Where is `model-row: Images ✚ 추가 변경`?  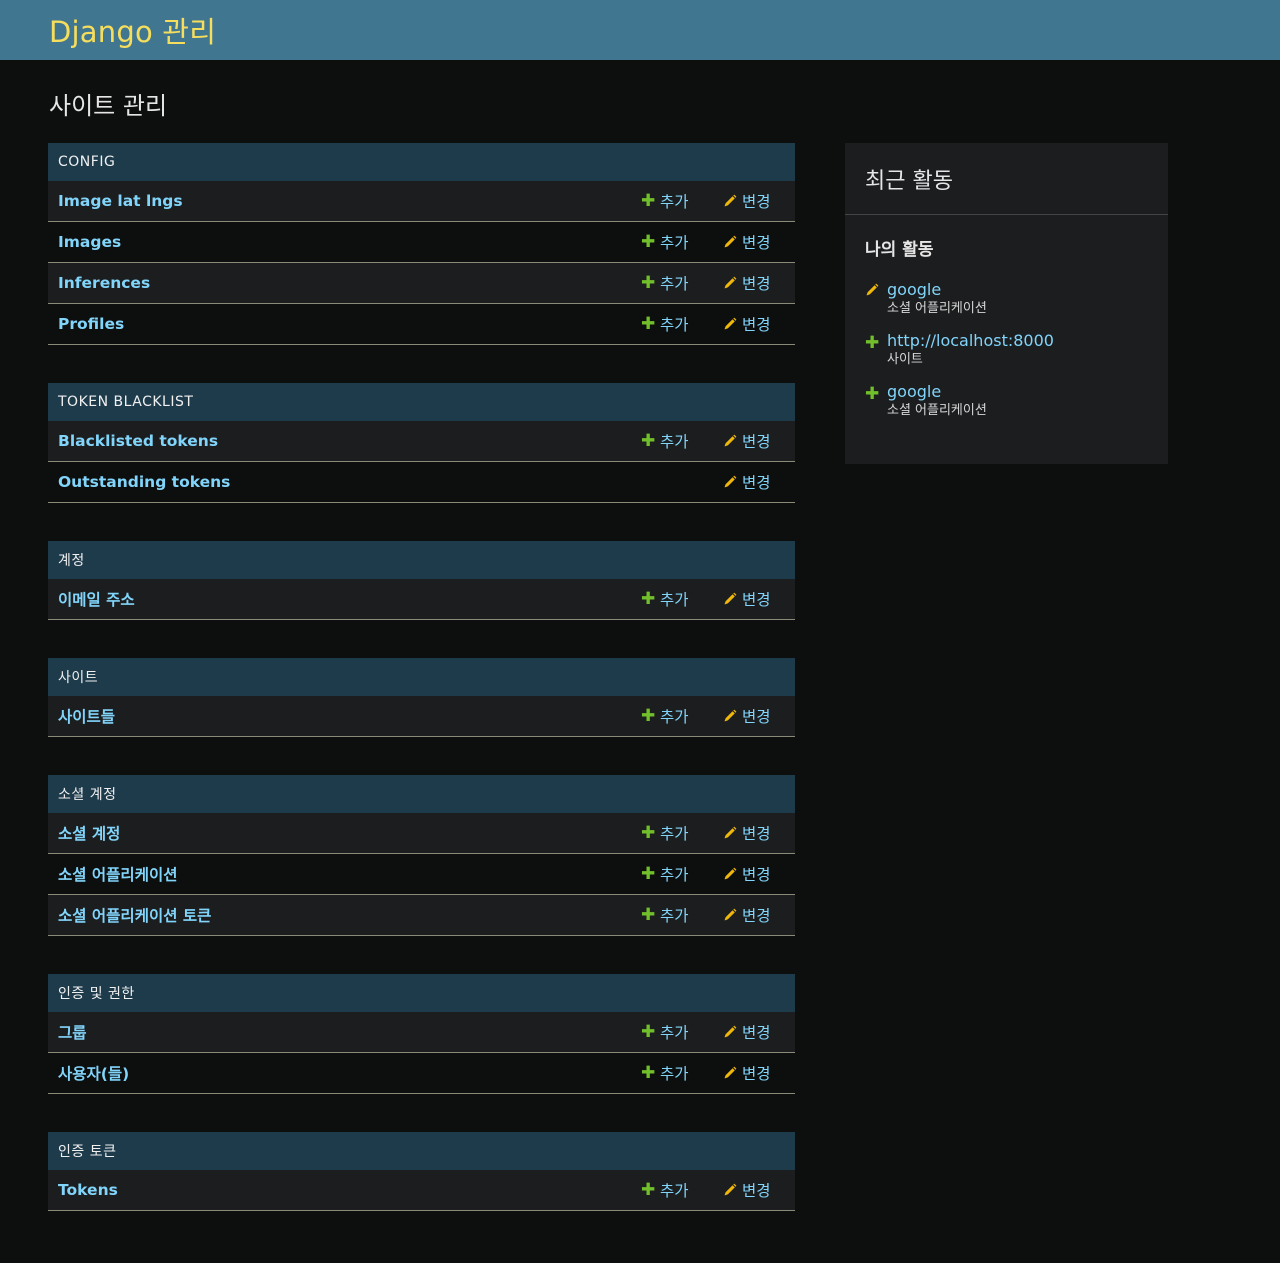
model-row: Images ✚ 추가 변경 is located at coordinates (421, 242).